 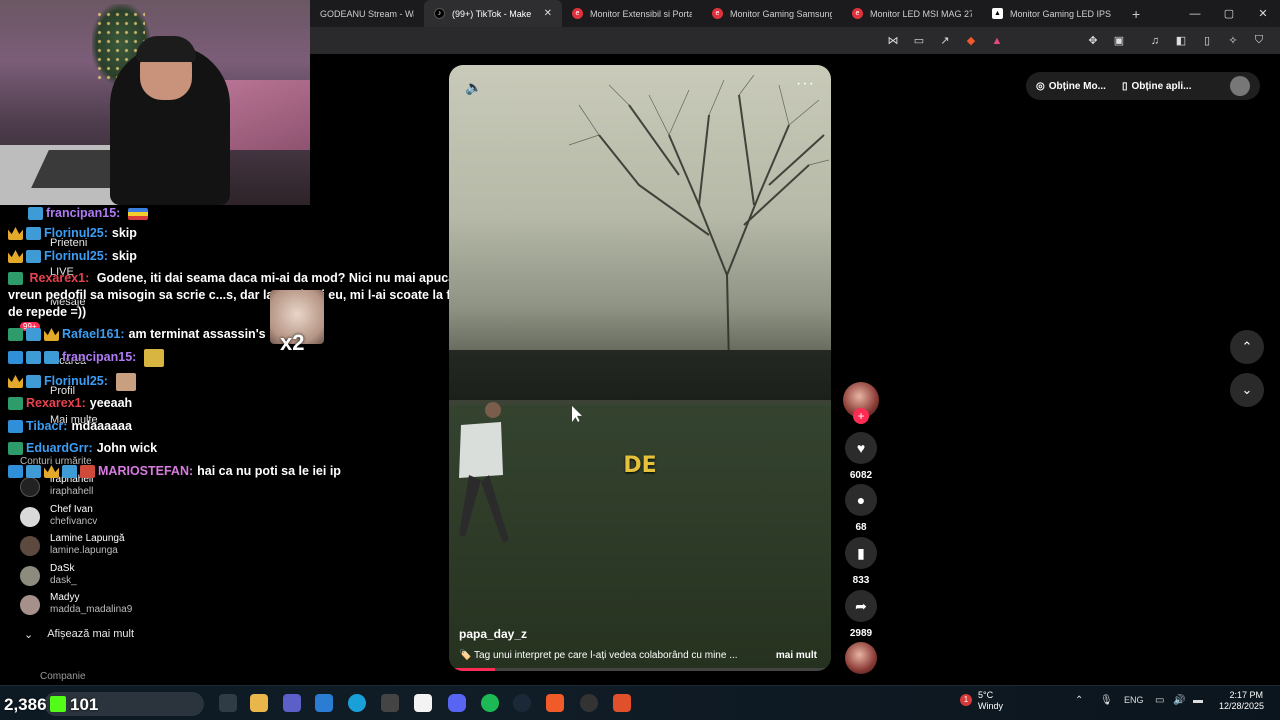 I want to click on save-button: ▮ 833, so click(x=861, y=561).